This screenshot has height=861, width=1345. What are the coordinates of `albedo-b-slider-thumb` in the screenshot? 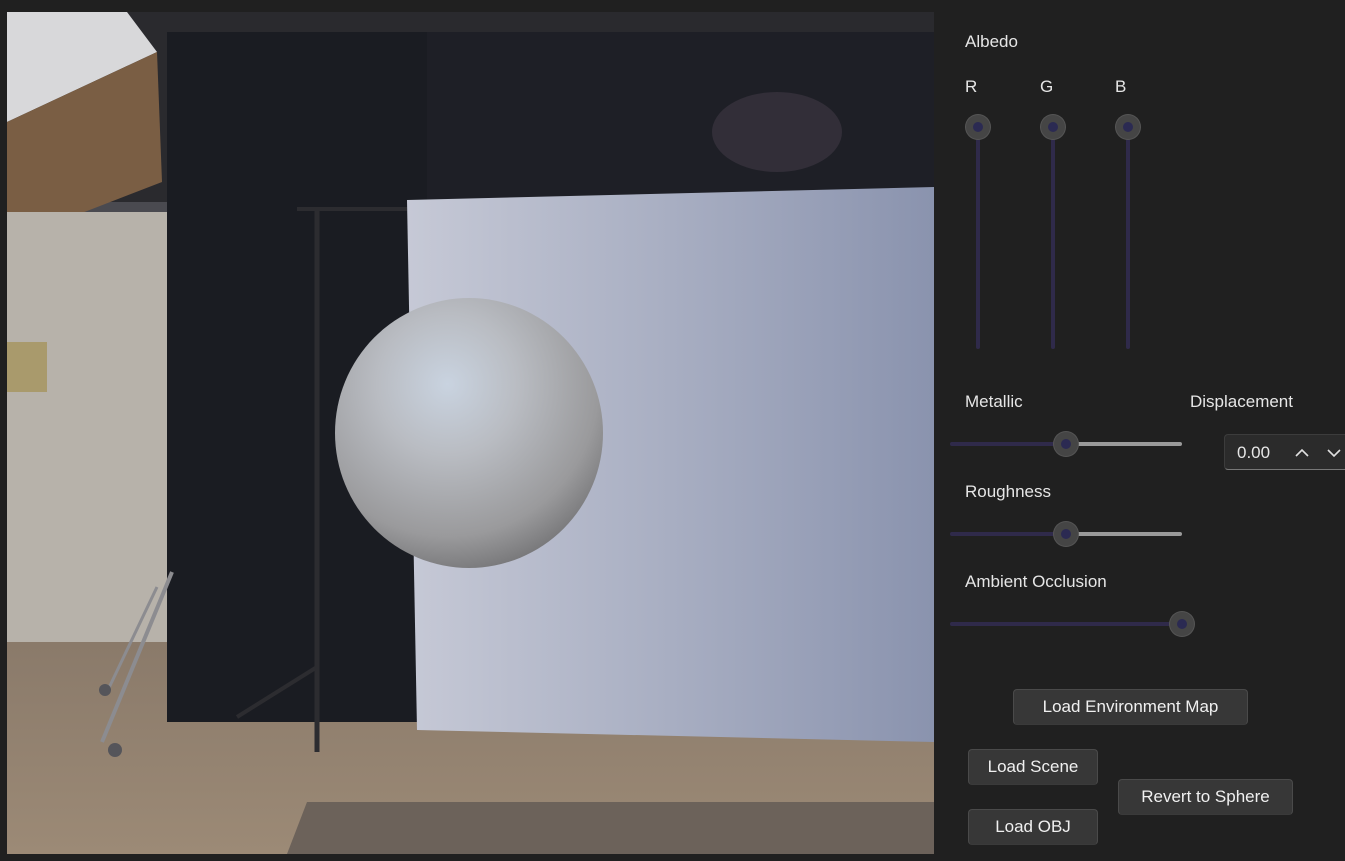 It's located at (1128, 127).